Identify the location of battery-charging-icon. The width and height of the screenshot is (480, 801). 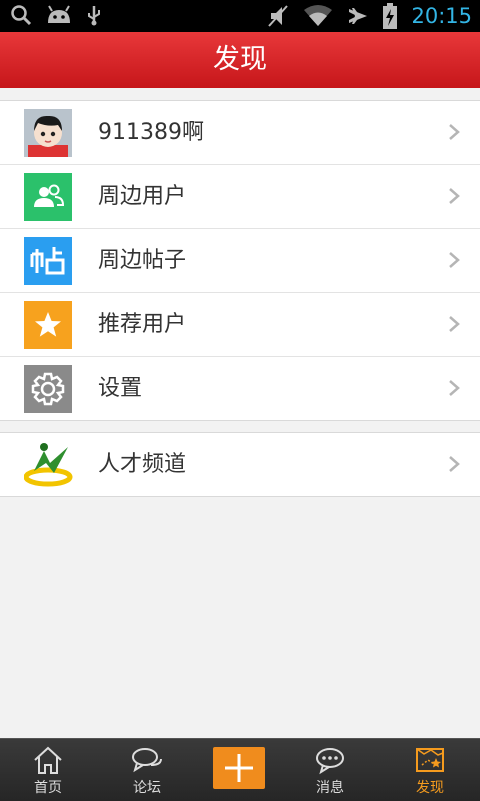
(390, 16).